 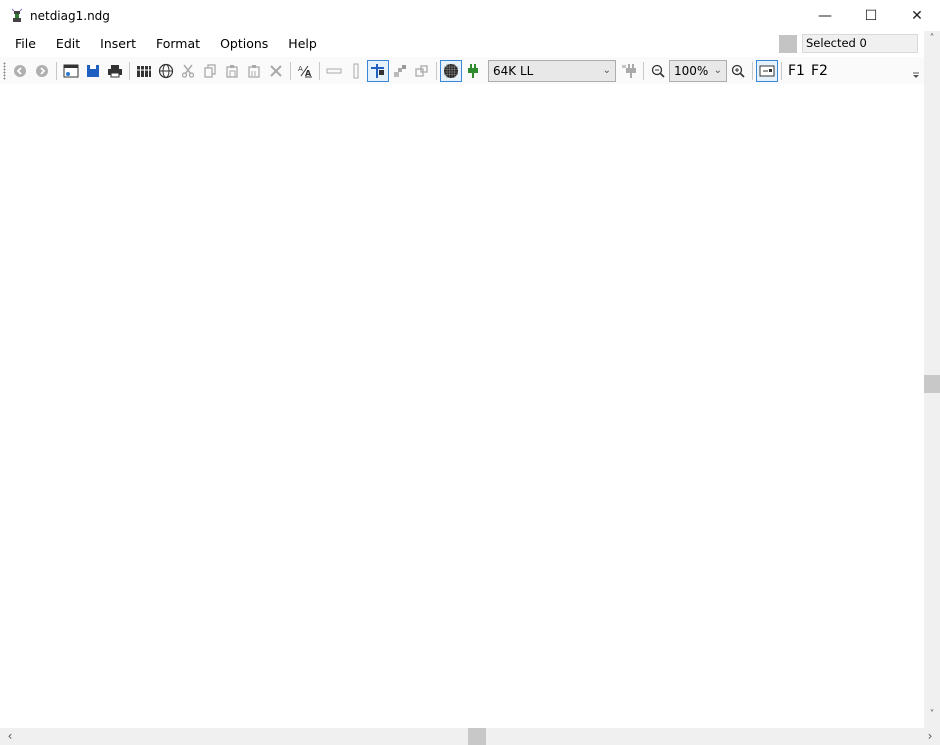 What do you see at coordinates (932, 384) in the screenshot?
I see `vertical-scroll-thumb` at bounding box center [932, 384].